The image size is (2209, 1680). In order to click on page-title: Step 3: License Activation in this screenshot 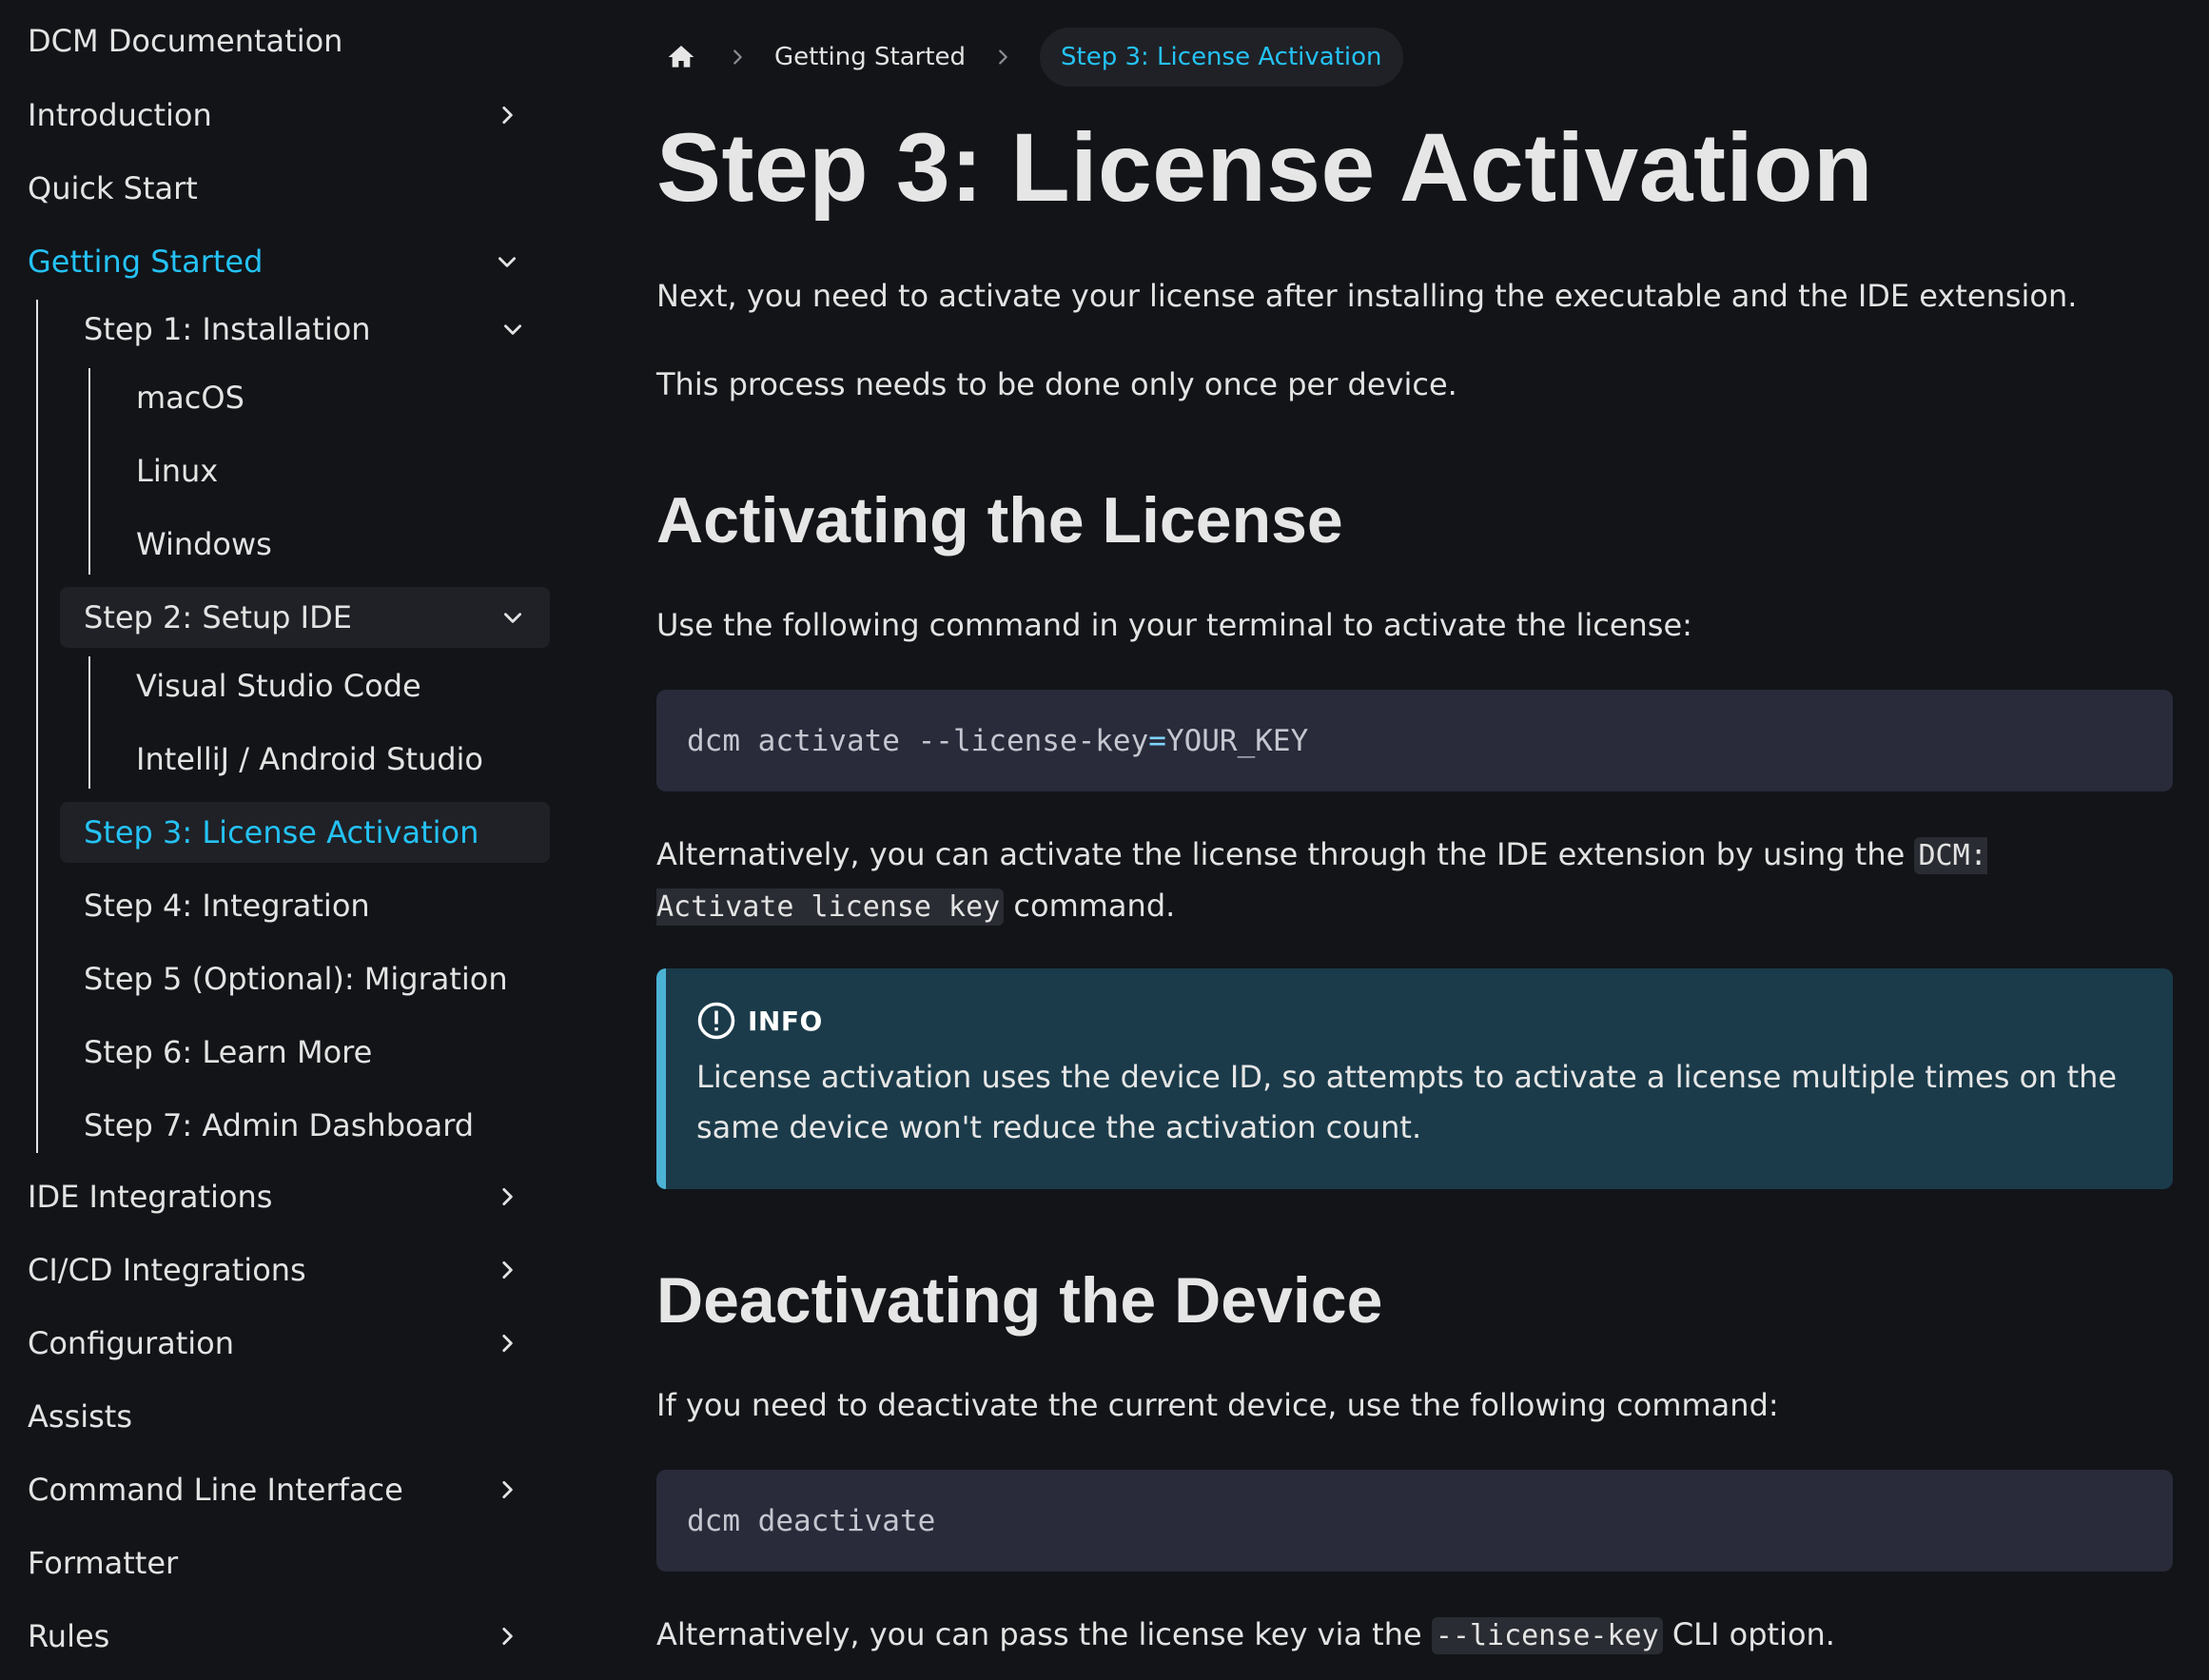, I will do `click(1265, 167)`.